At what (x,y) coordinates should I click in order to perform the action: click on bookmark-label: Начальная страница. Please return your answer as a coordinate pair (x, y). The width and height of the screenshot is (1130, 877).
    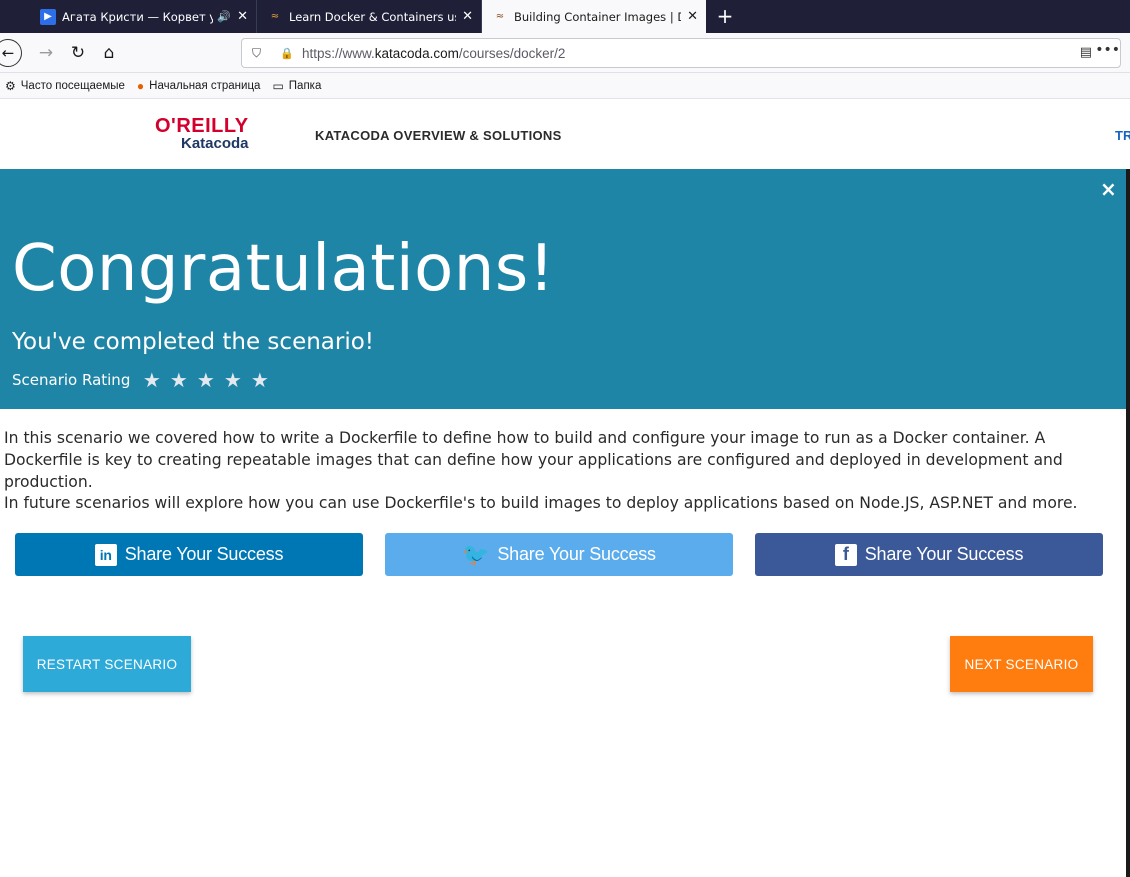
    Looking at the image, I should click on (205, 85).